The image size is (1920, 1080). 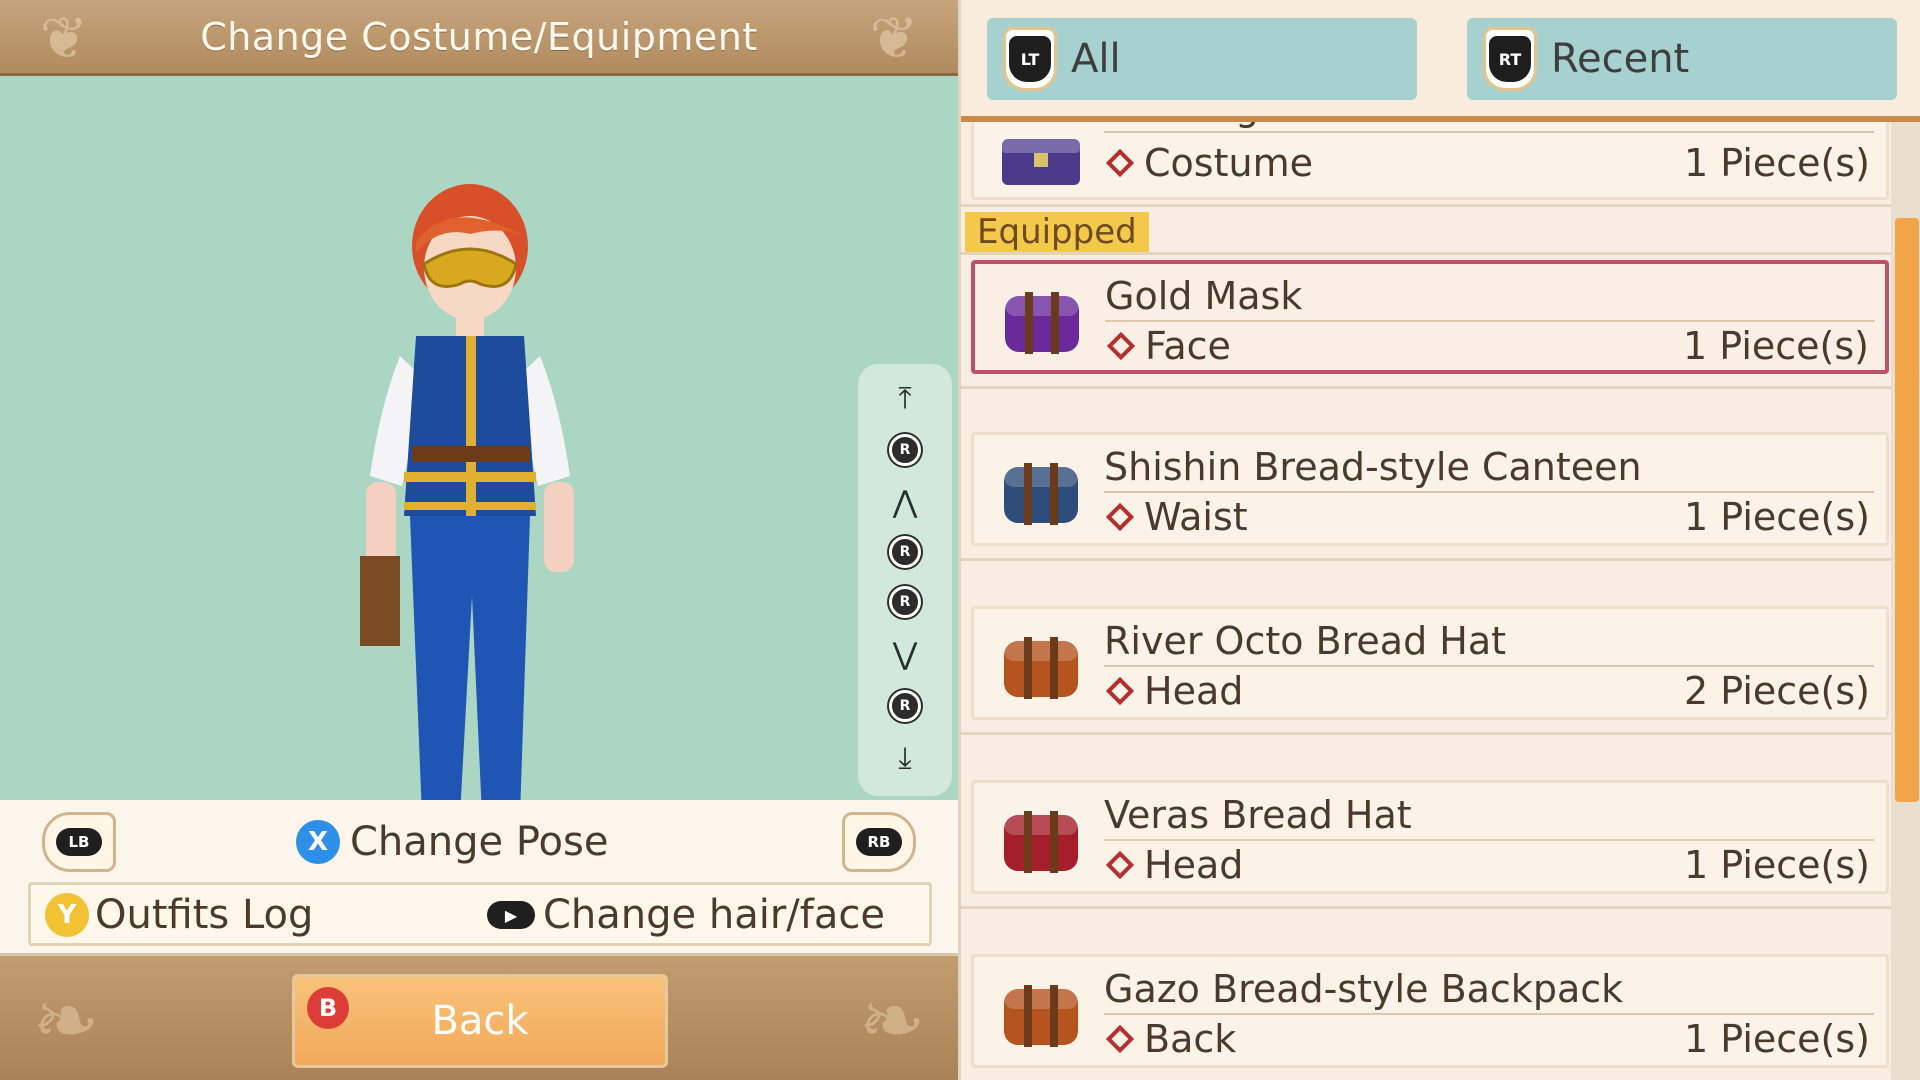 I want to click on item-slot: Back, so click(x=1170, y=1039).